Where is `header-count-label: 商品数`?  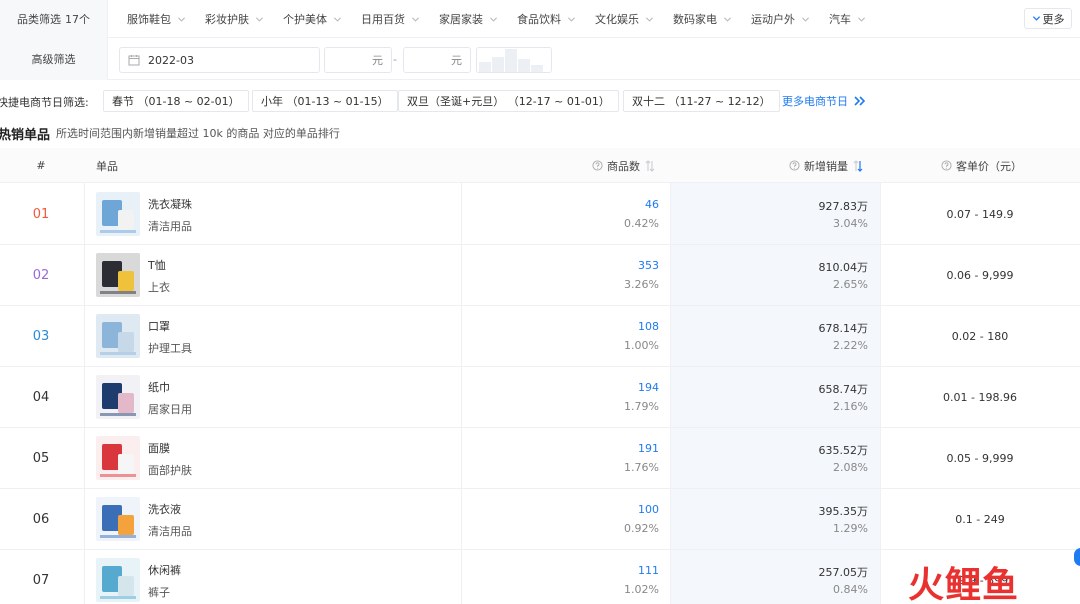 header-count-label: 商品数 is located at coordinates (623, 166).